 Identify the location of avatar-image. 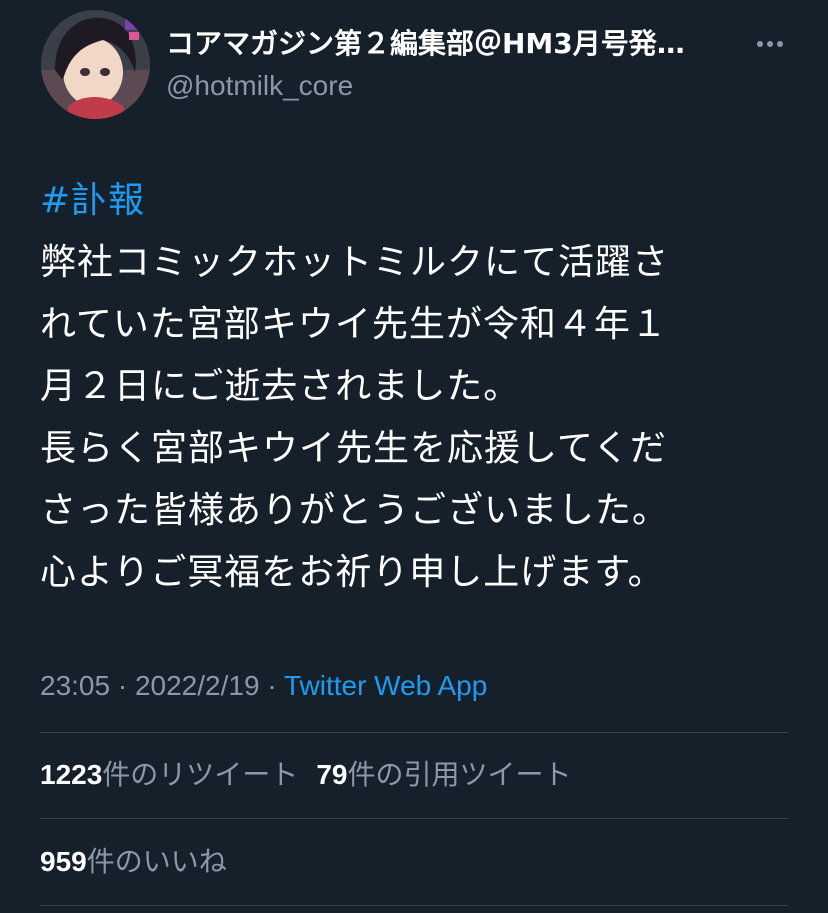
(95, 64).